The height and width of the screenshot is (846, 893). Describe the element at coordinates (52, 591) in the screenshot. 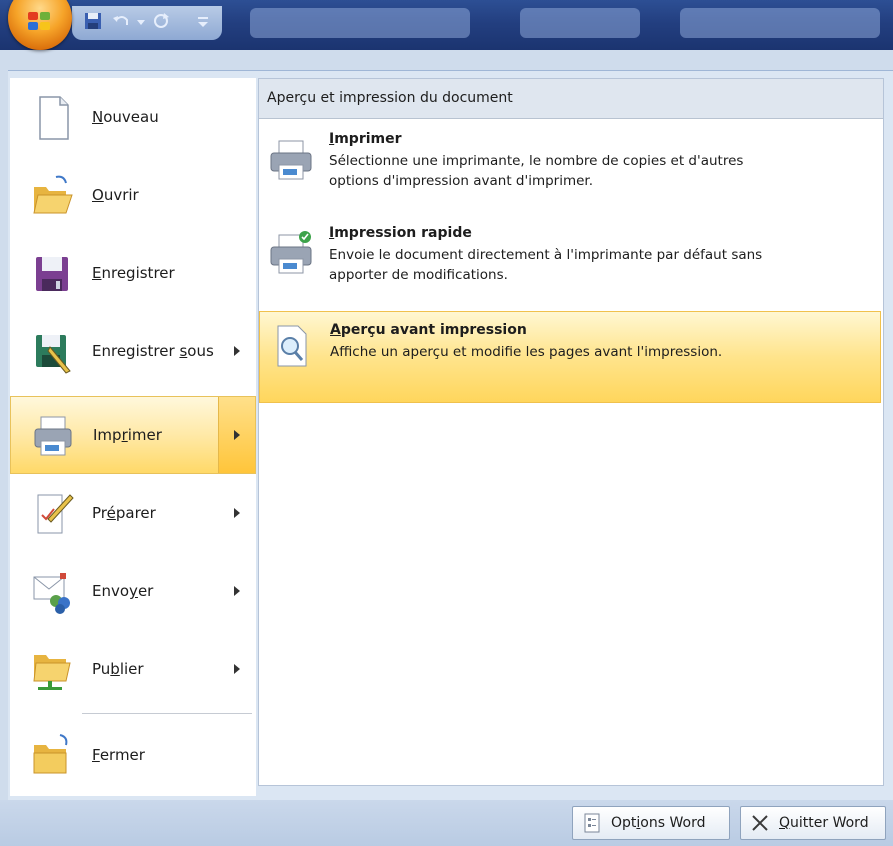

I see `send-icon` at that location.